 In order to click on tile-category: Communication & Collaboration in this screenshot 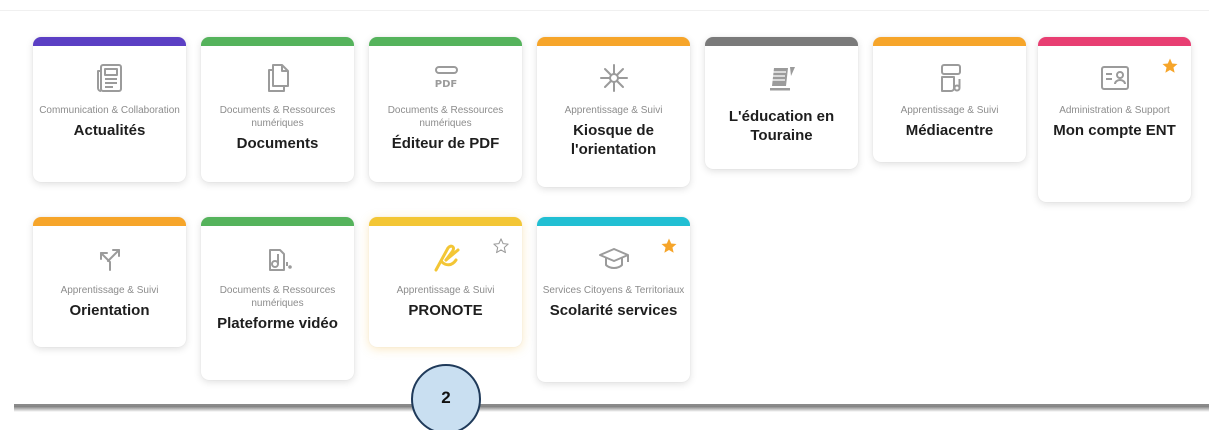, I will do `click(109, 110)`.